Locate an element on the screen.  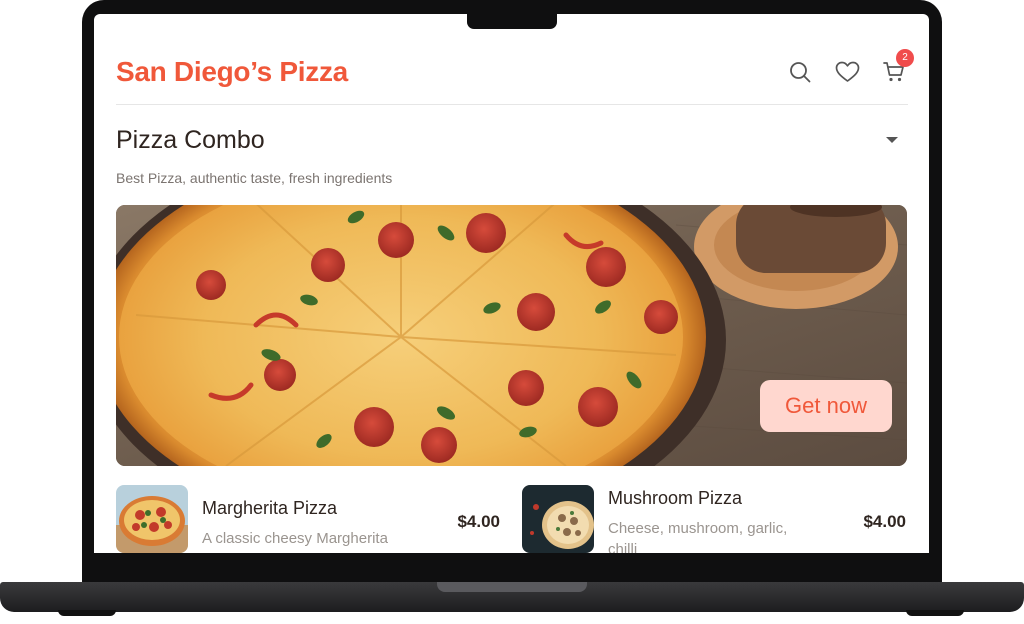
favorites-button is located at coordinates (847, 72).